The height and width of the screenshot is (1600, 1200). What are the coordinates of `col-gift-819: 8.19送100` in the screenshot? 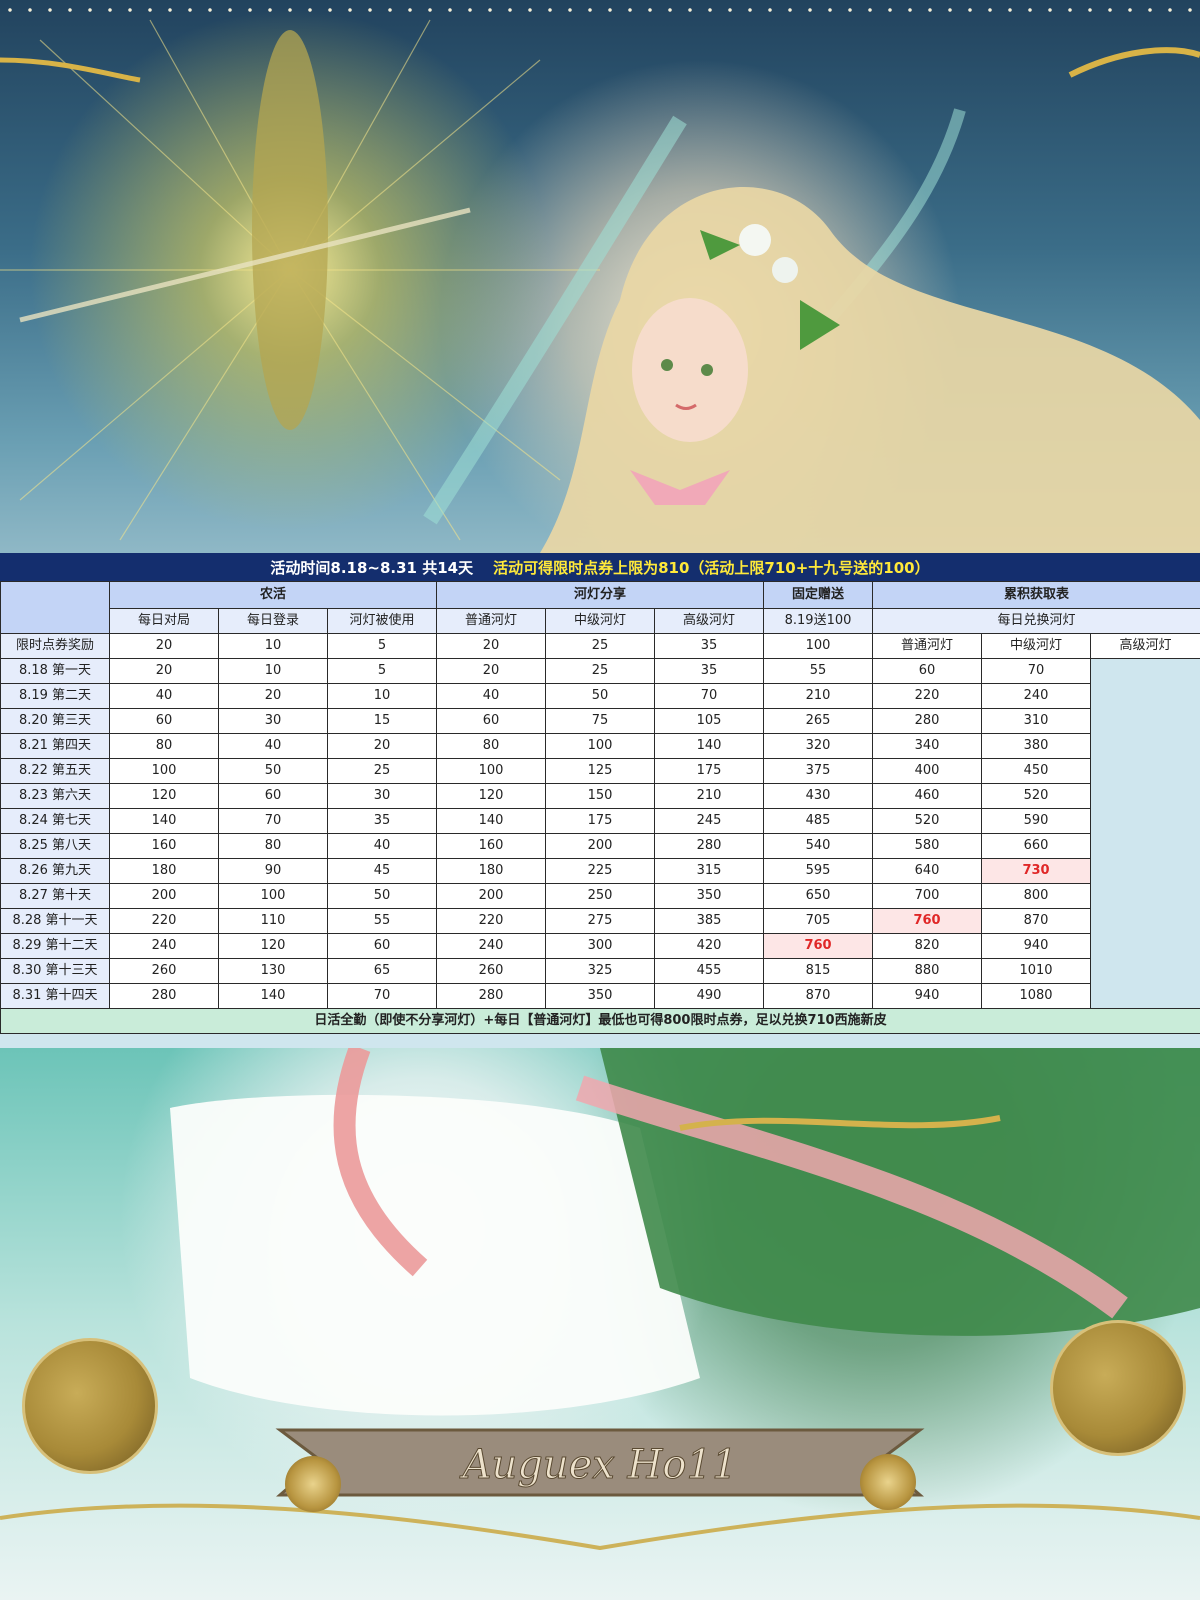 It's located at (818, 621).